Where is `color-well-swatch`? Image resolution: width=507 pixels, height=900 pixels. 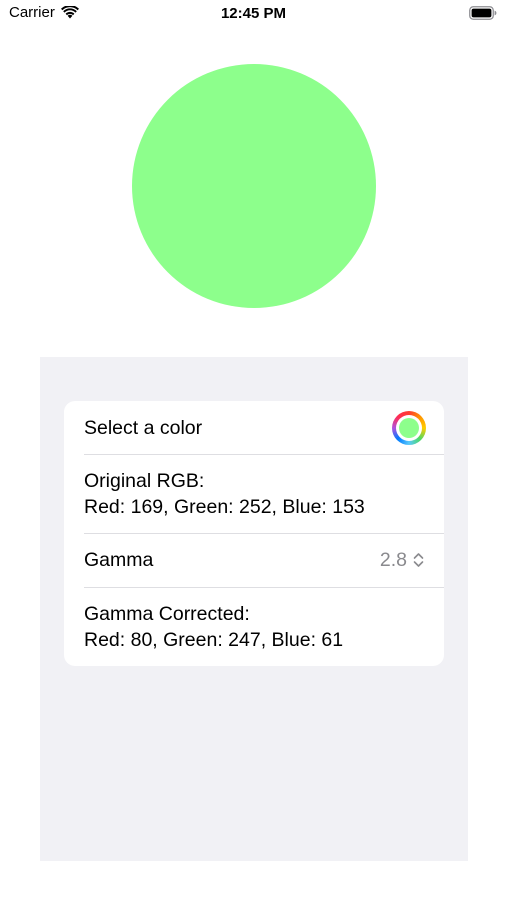 color-well-swatch is located at coordinates (409, 427).